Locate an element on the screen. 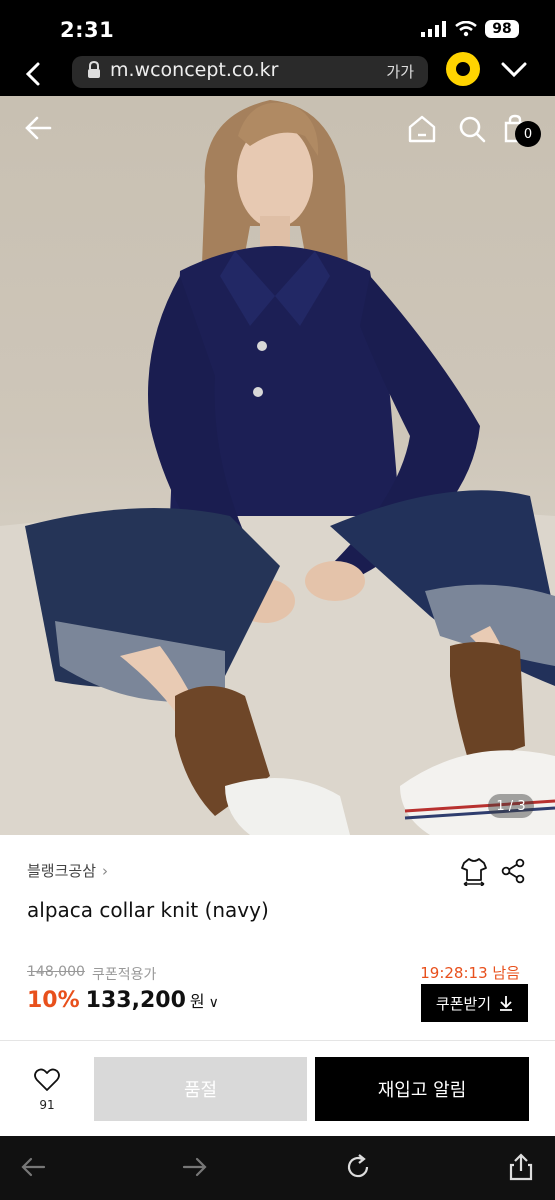 The image size is (555, 1200). lock-icon is located at coordinates (94, 69).